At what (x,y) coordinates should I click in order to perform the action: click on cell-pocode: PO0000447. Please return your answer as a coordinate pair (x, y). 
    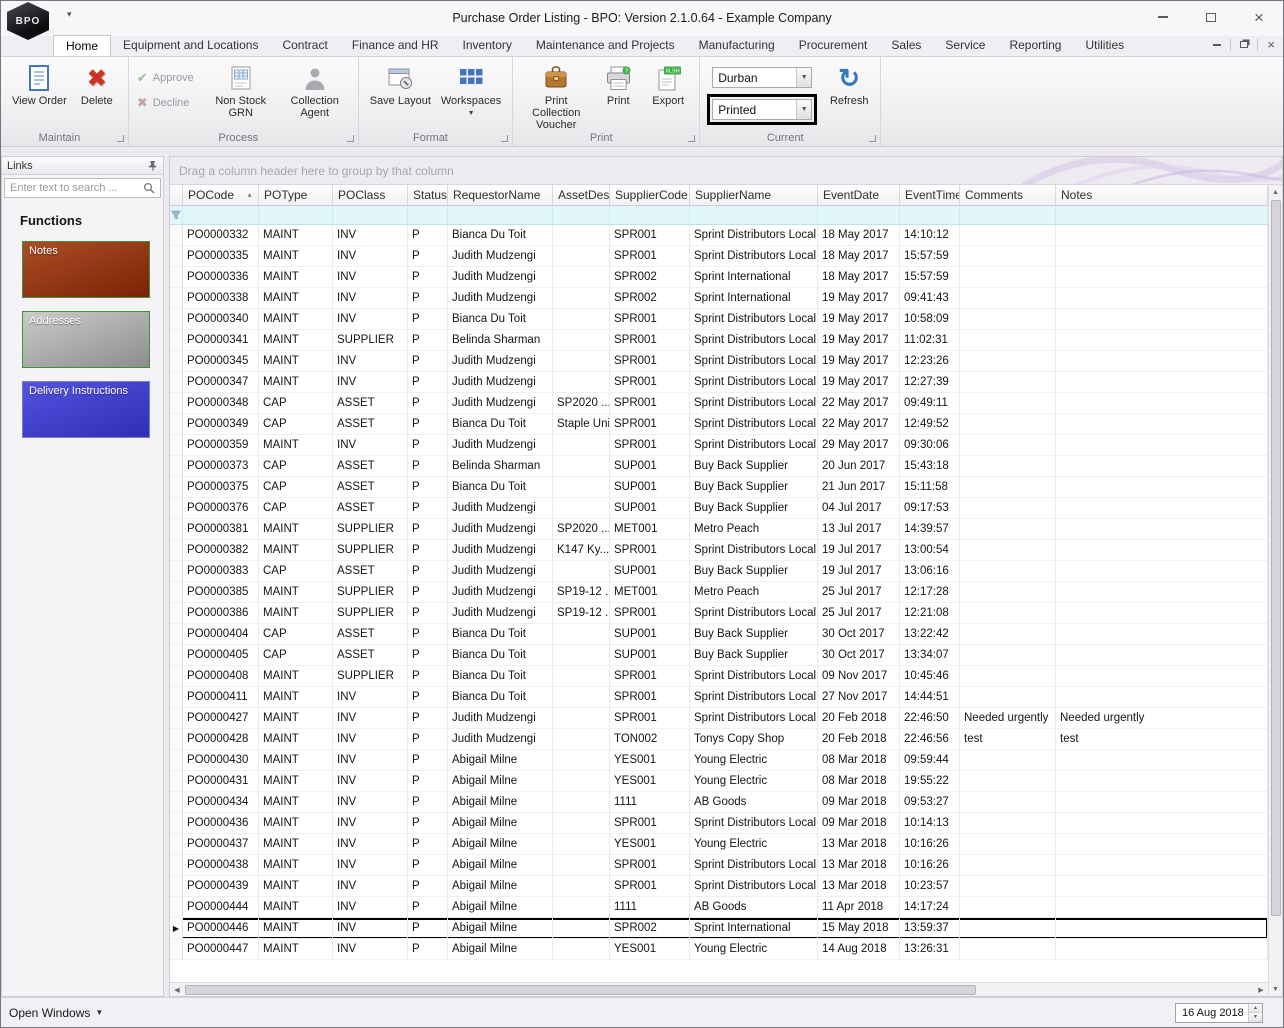
    Looking at the image, I should click on (221, 949).